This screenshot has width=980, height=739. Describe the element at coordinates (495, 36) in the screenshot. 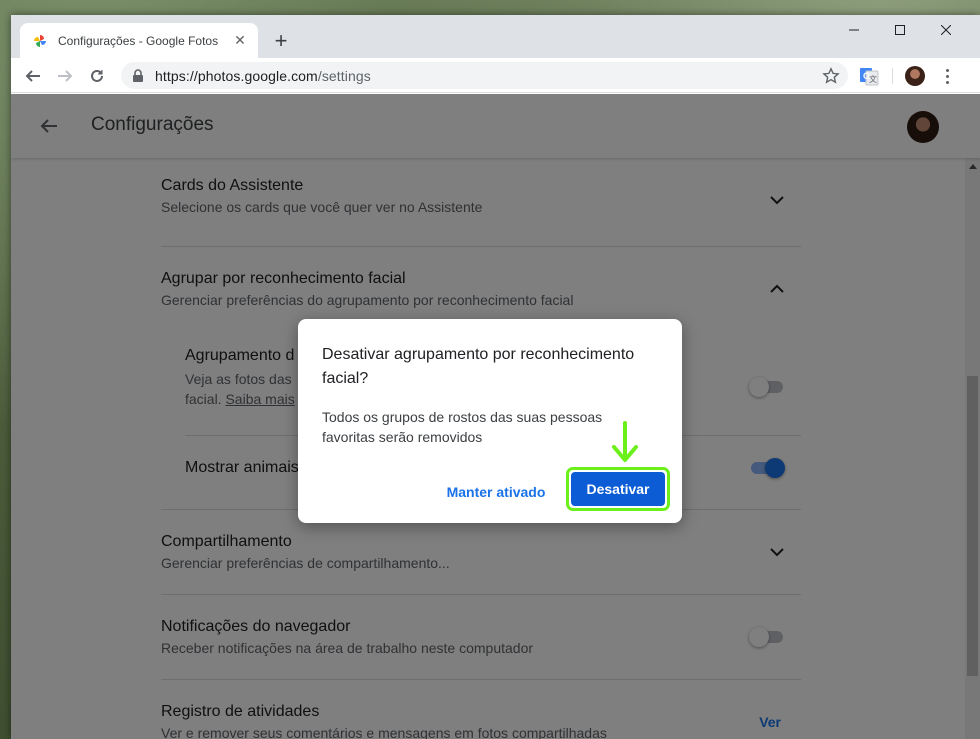

I see `tab-strip: Configurações - Google Fotos ✕ +` at that location.